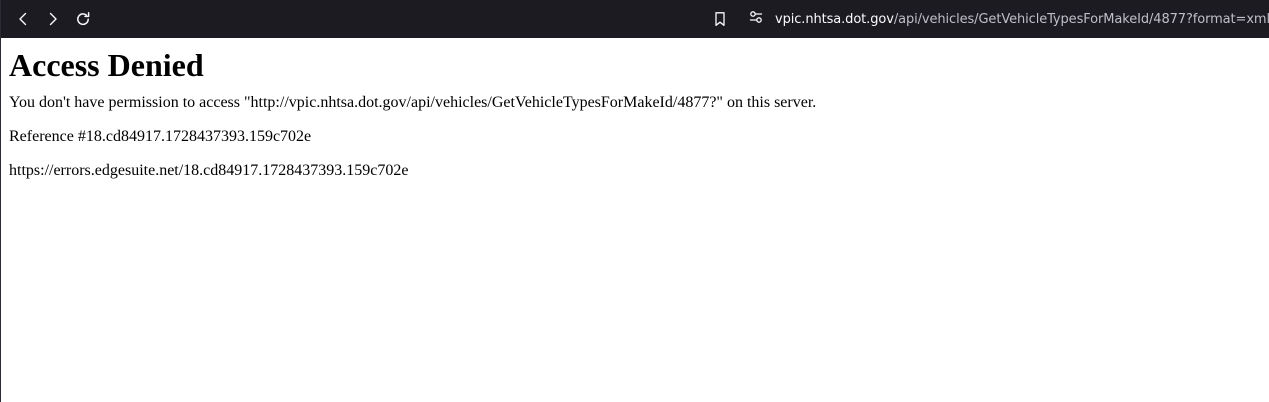 This screenshot has height=402, width=1269. I want to click on navigation-buttons, so click(53, 19).